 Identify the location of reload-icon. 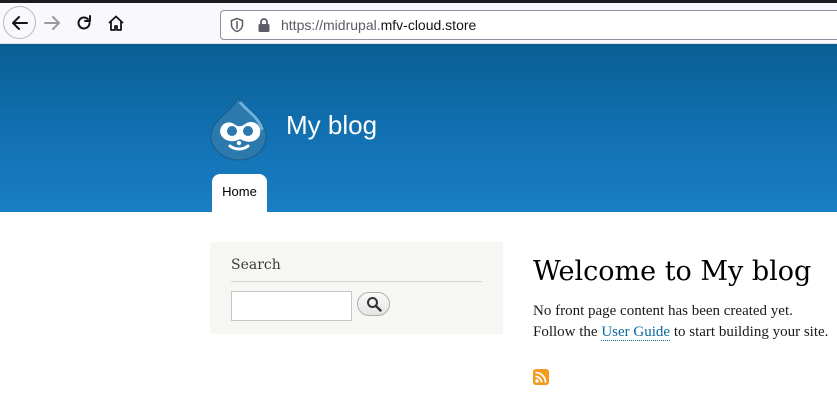
(84, 22).